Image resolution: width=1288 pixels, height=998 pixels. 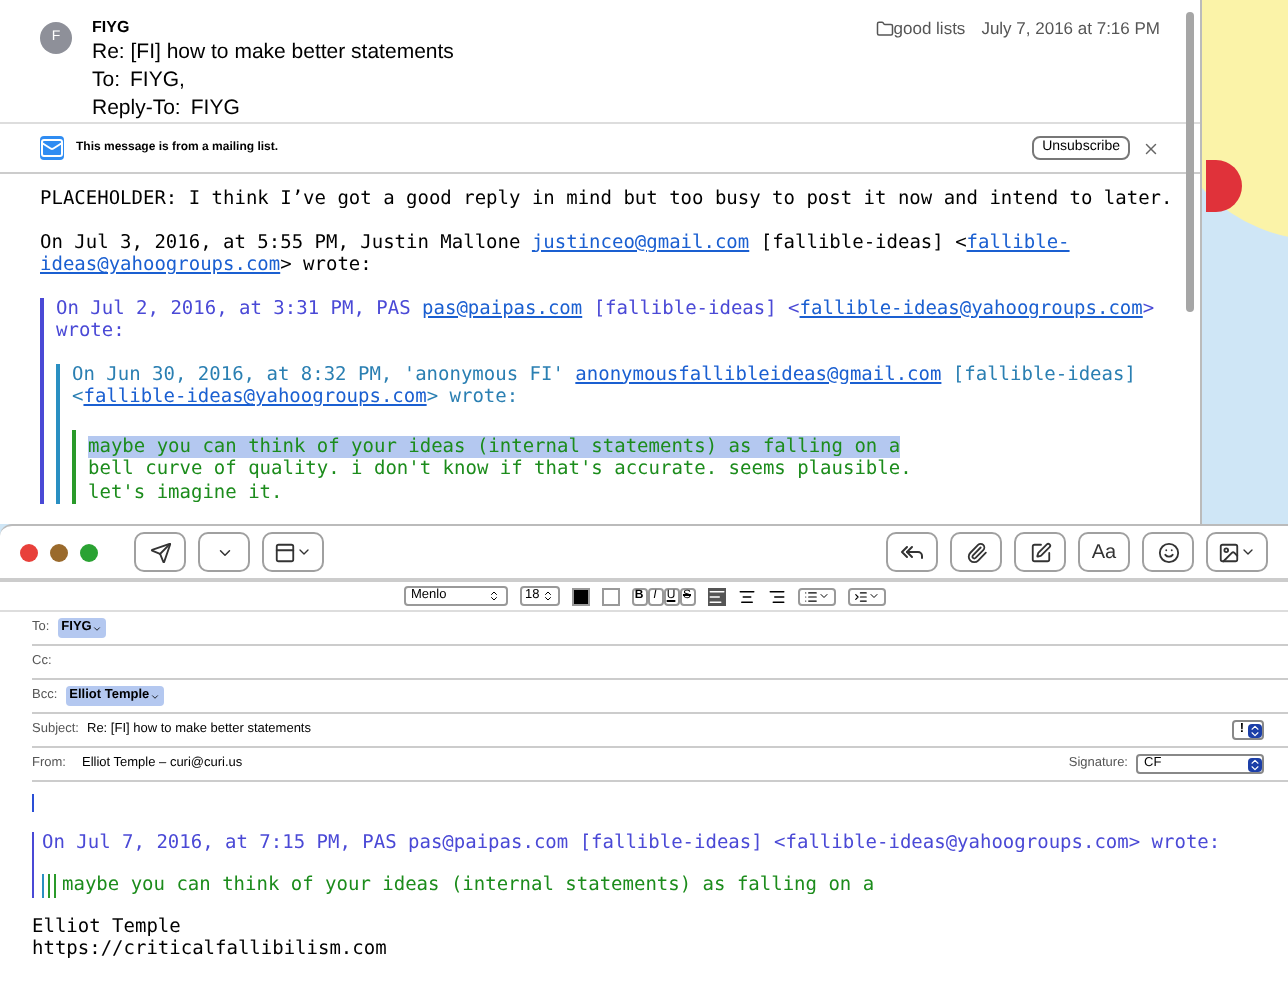 I want to click on folder-icon, so click(x=884, y=28).